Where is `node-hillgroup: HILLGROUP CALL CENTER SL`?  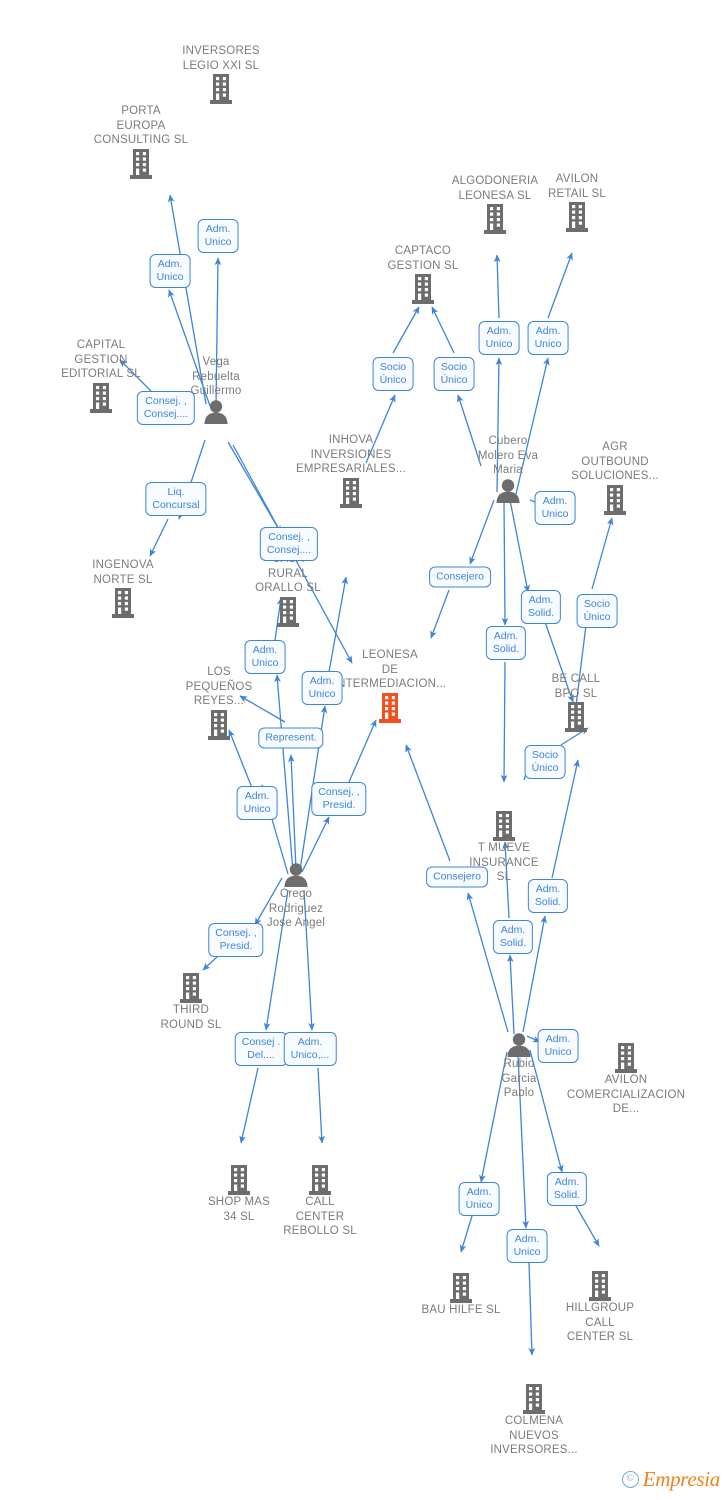
node-hillgroup: HILLGROUP CALL CENTER SL is located at coordinates (600, 1307).